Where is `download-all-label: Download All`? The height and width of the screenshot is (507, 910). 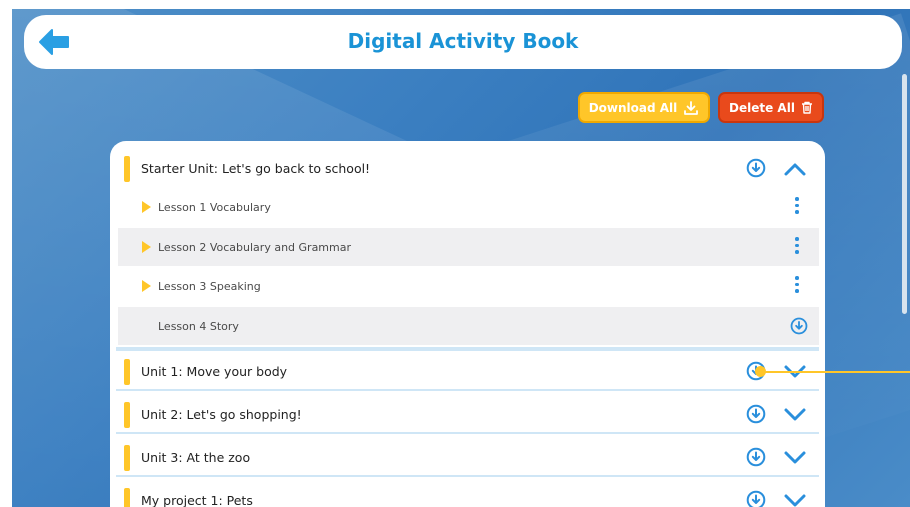 download-all-label: Download All is located at coordinates (633, 107).